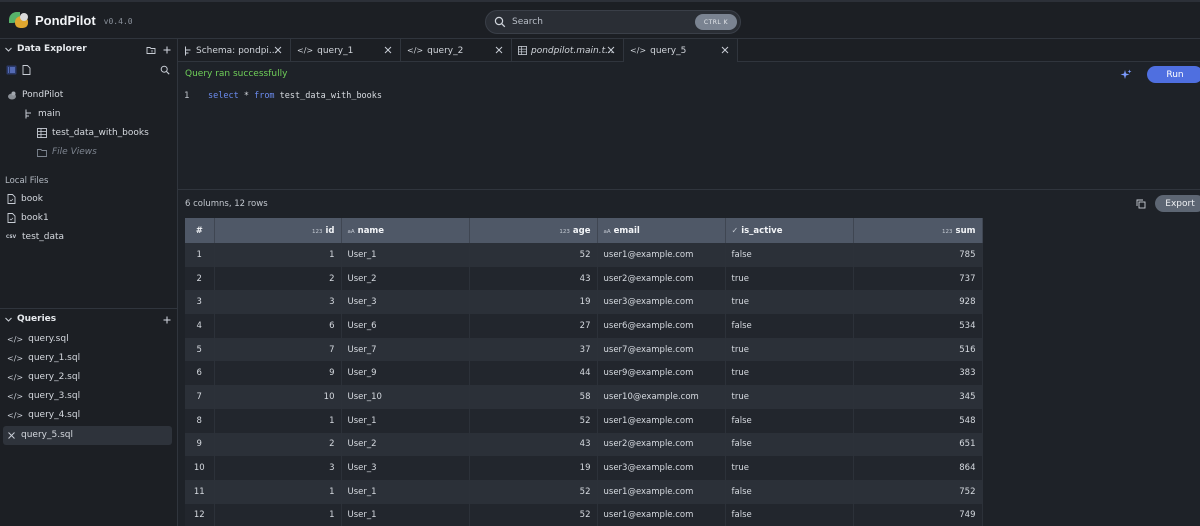 The image size is (1200, 526). Describe the element at coordinates (918, 255) in the screenshot. I see `table-cell: 785` at that location.